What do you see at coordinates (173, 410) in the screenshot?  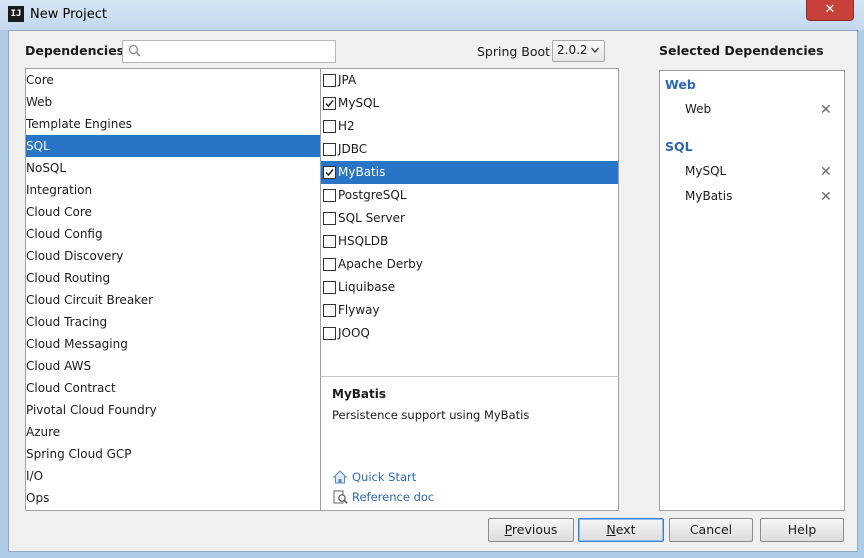 I see `category-item: Pivotal Cloud Foundry` at bounding box center [173, 410].